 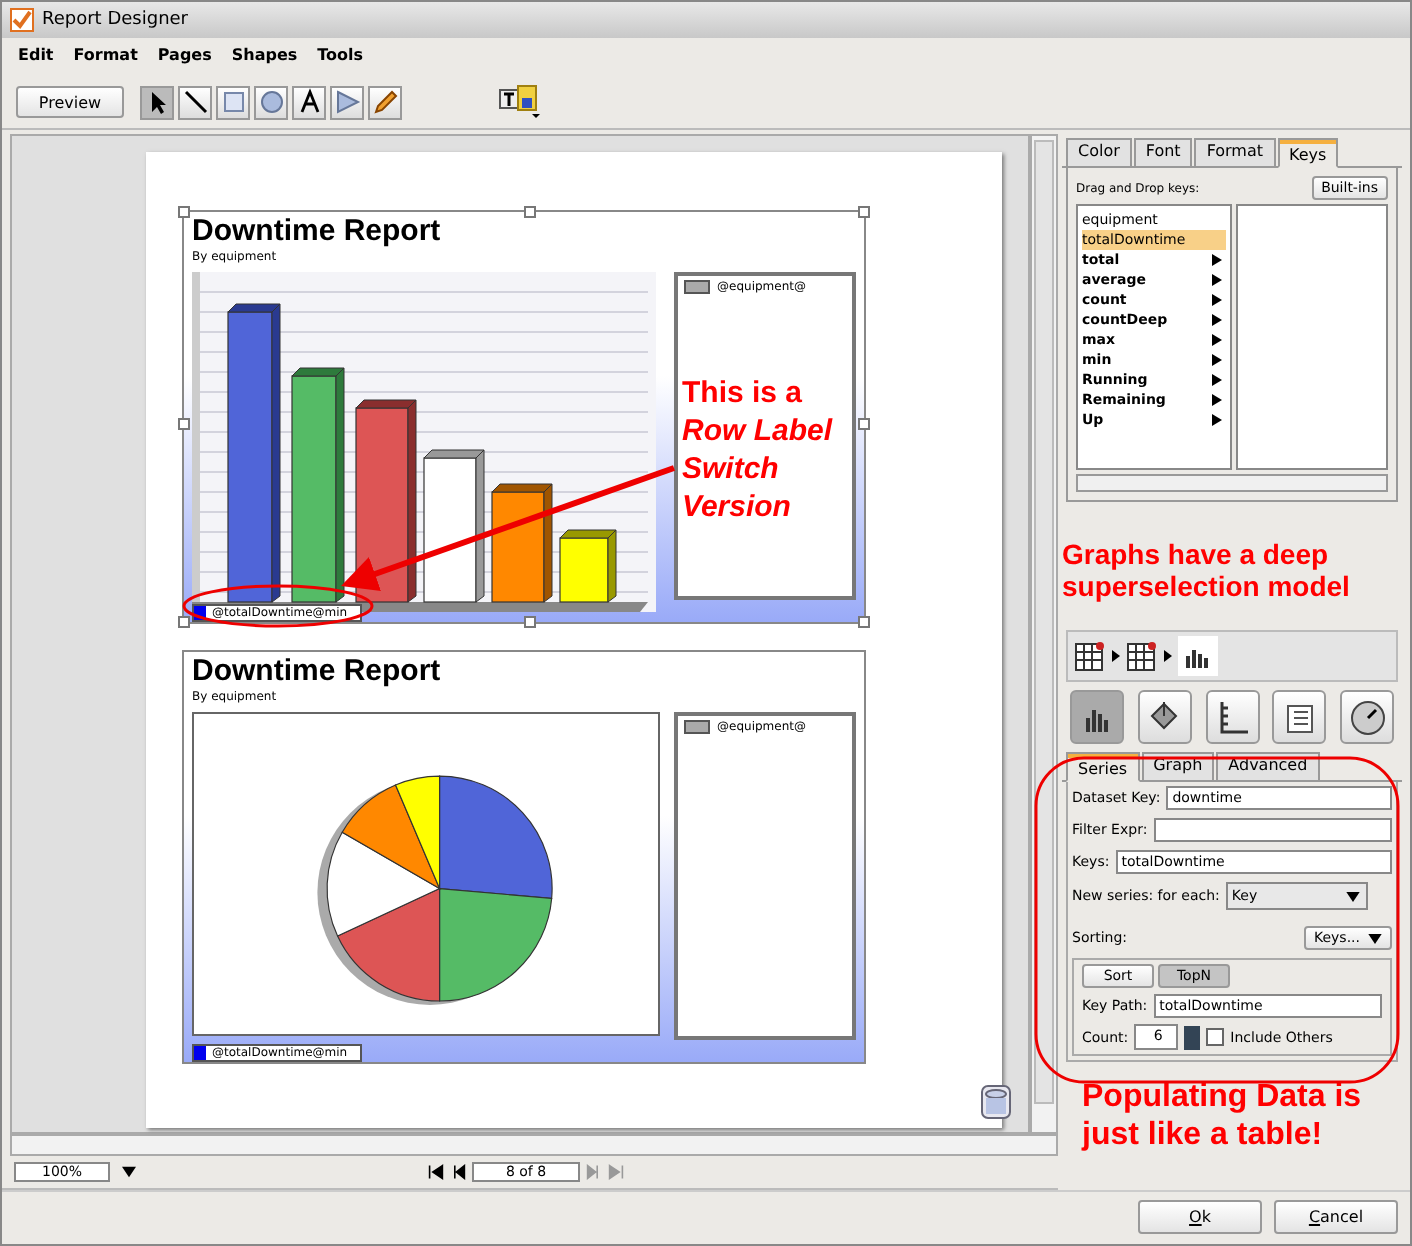 I want to click on checkbox, so click(x=1215, y=1037).